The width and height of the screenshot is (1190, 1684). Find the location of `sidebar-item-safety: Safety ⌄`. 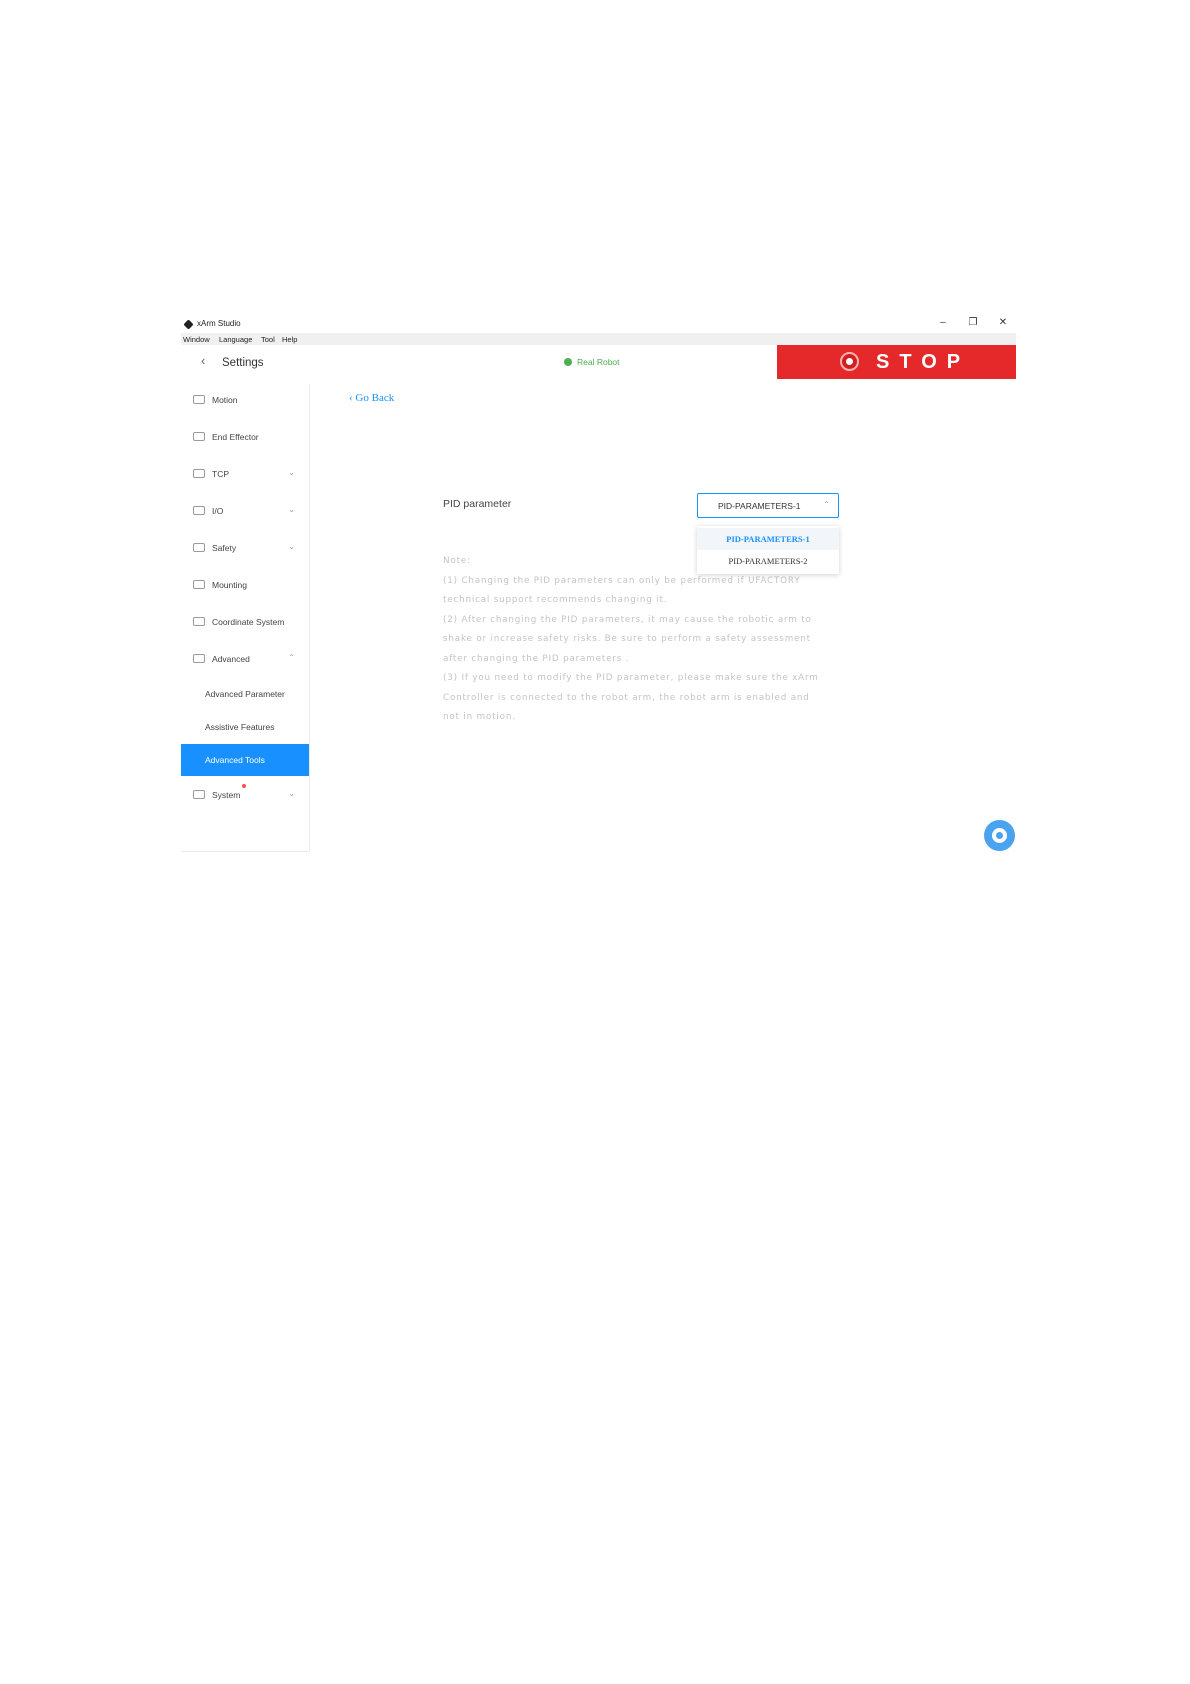

sidebar-item-safety: Safety ⌄ is located at coordinates (245, 548).